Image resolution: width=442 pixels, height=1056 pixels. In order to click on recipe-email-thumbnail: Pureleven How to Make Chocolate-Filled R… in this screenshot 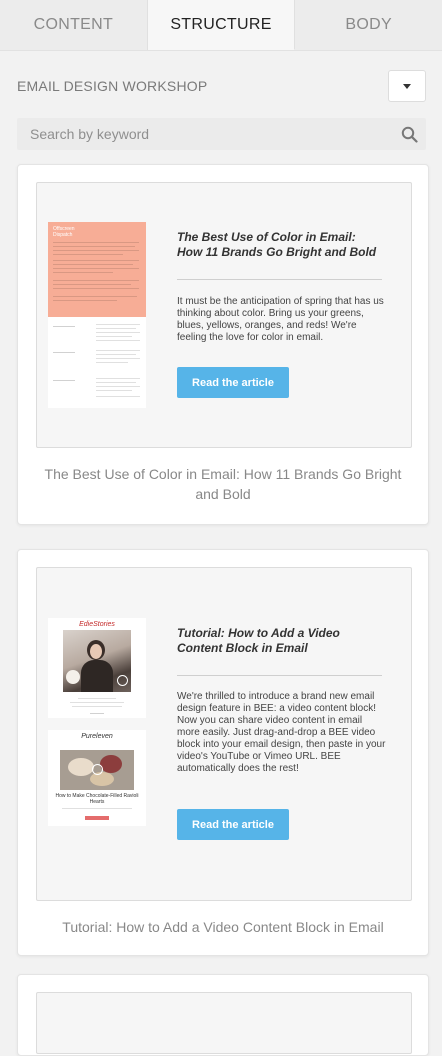, I will do `click(97, 778)`.